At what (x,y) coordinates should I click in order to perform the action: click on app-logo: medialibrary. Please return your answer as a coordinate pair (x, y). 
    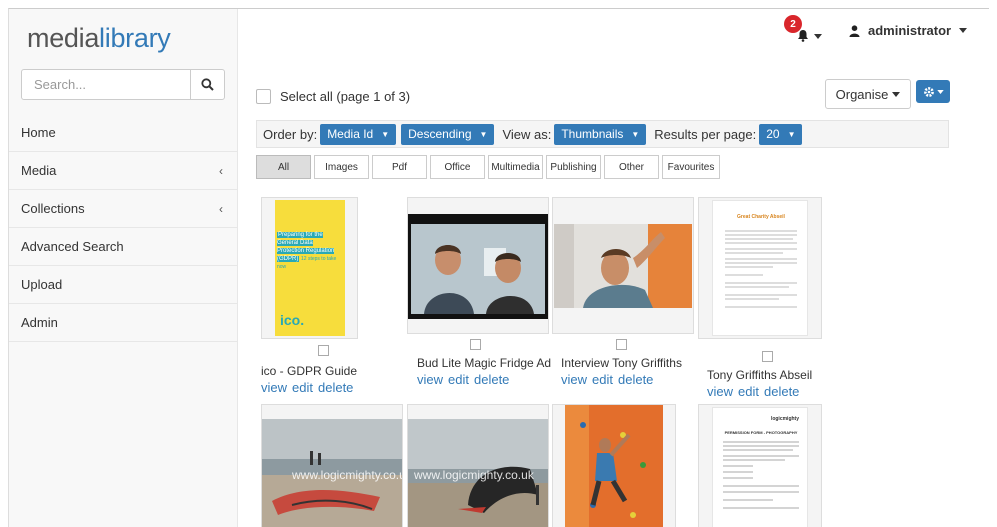
    Looking at the image, I should click on (99, 38).